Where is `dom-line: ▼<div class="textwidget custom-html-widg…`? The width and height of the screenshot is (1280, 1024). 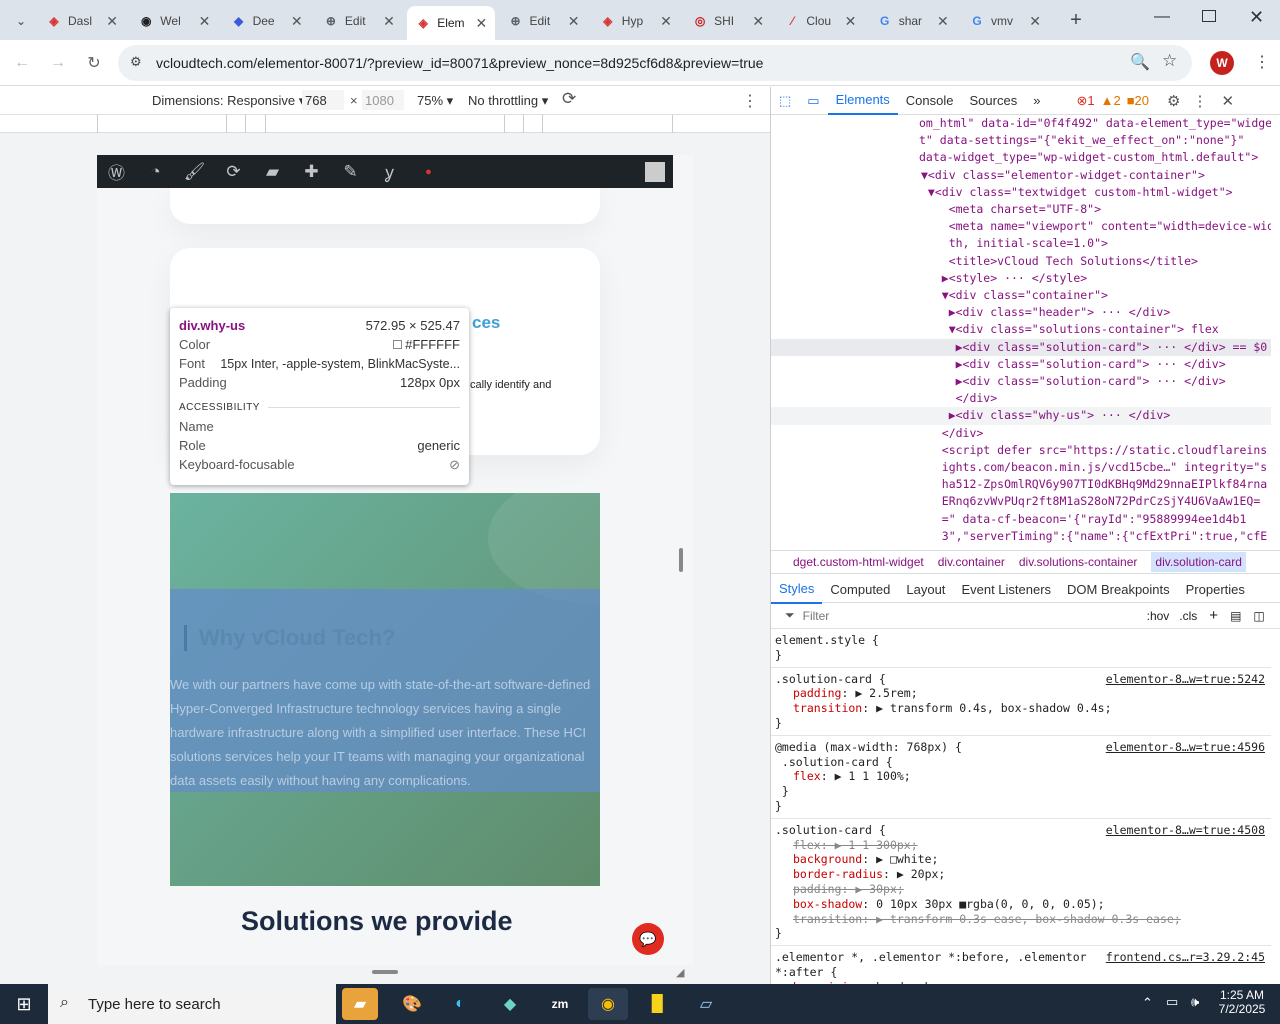
dom-line: ▼<div class="textwidget custom-html-widg… is located at coordinates (1021, 192).